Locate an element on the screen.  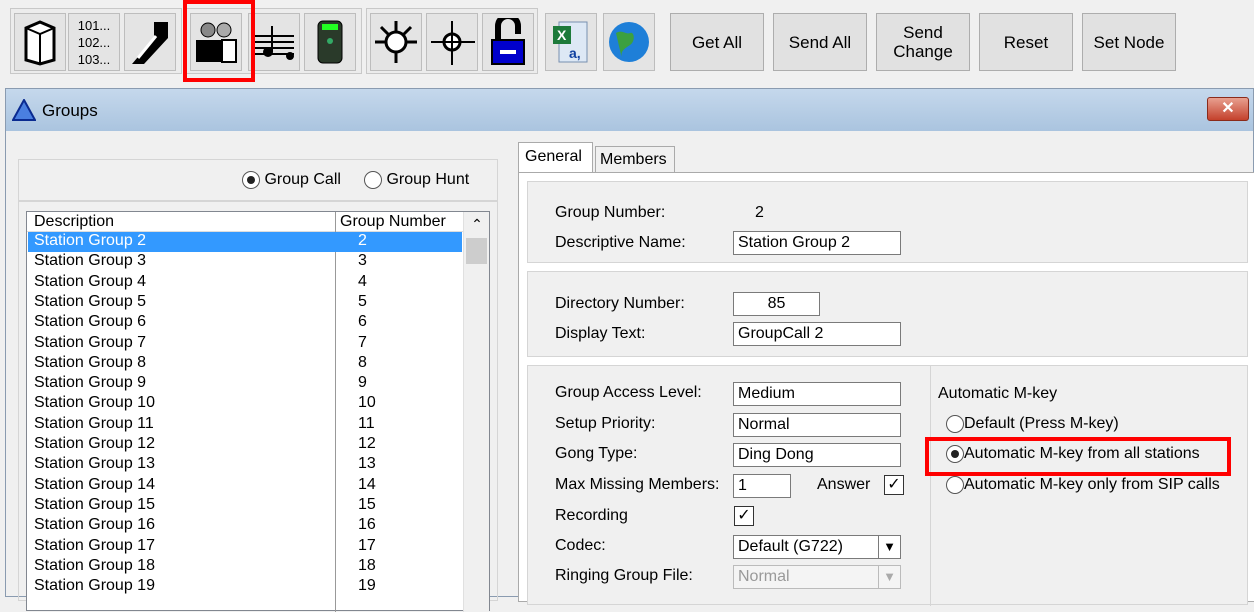
pager-icon is located at coordinates (330, 42).